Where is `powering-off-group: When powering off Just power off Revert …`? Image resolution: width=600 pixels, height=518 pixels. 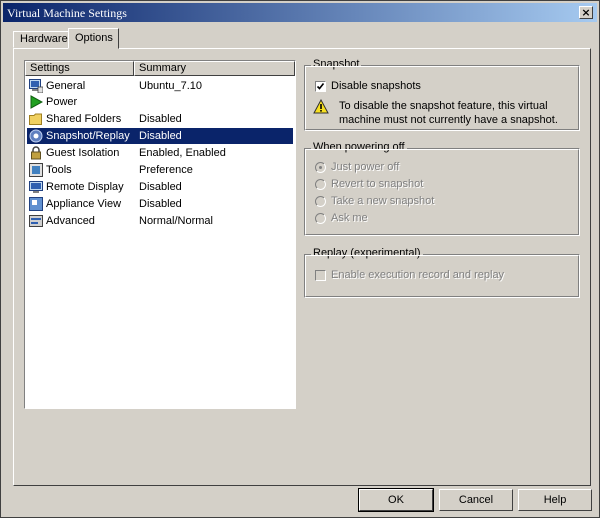 powering-off-group: When powering off Just power off Revert … is located at coordinates (442, 188).